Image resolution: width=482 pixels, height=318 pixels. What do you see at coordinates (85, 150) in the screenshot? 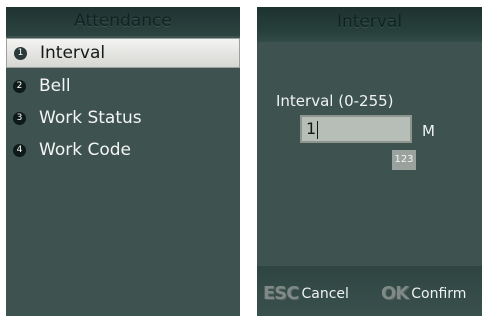
I see `menu-item-label: Work Code` at bounding box center [85, 150].